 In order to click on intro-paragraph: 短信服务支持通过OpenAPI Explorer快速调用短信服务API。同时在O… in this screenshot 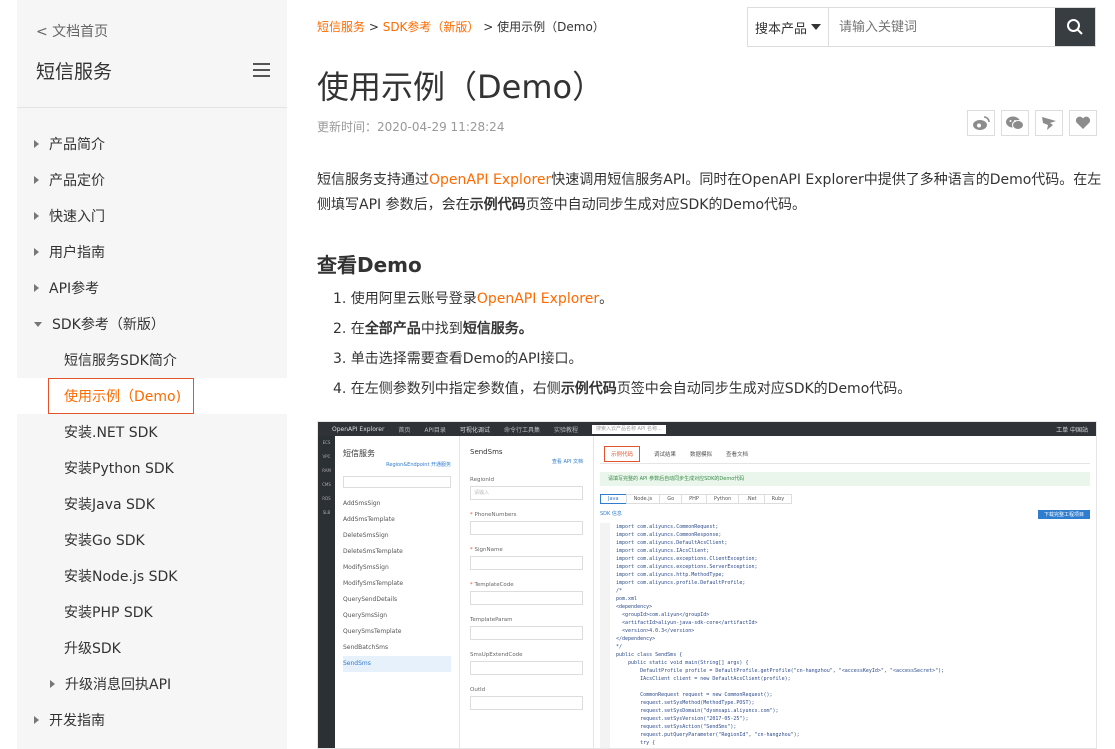, I will do `click(709, 193)`.